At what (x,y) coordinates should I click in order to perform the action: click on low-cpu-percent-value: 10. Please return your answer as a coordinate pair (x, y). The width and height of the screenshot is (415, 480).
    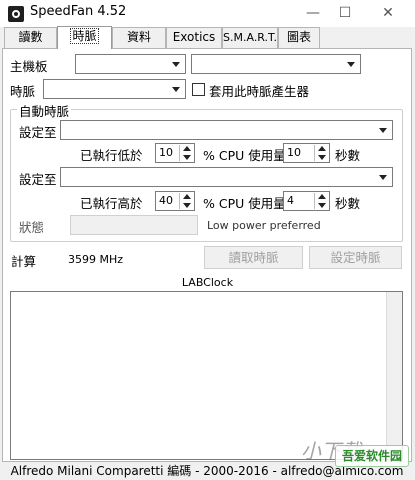
    Looking at the image, I should click on (166, 152).